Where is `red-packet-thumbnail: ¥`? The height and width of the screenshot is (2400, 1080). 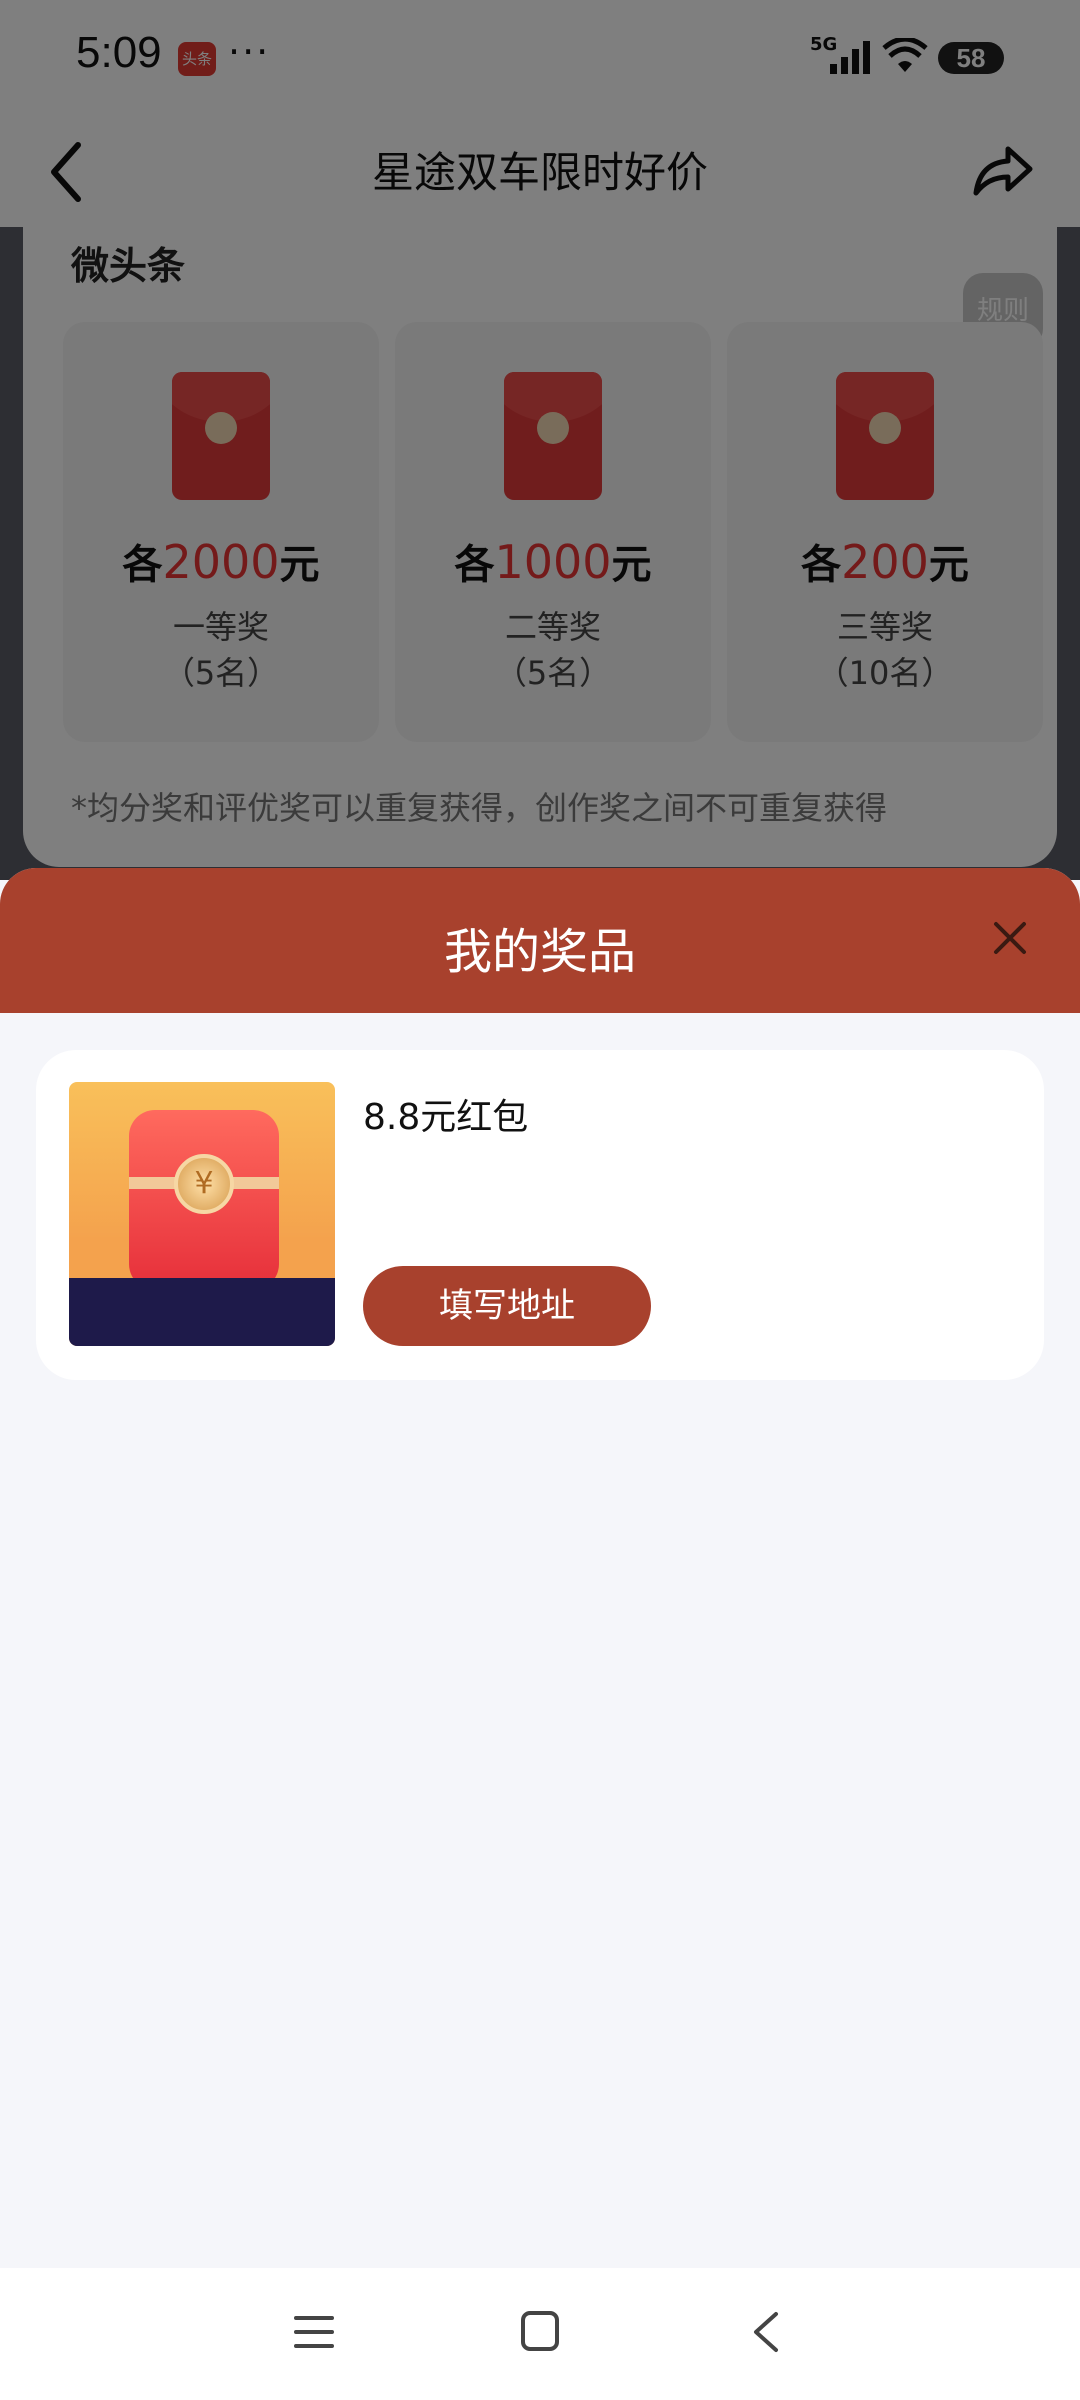
red-packet-thumbnail: ¥ is located at coordinates (202, 1214).